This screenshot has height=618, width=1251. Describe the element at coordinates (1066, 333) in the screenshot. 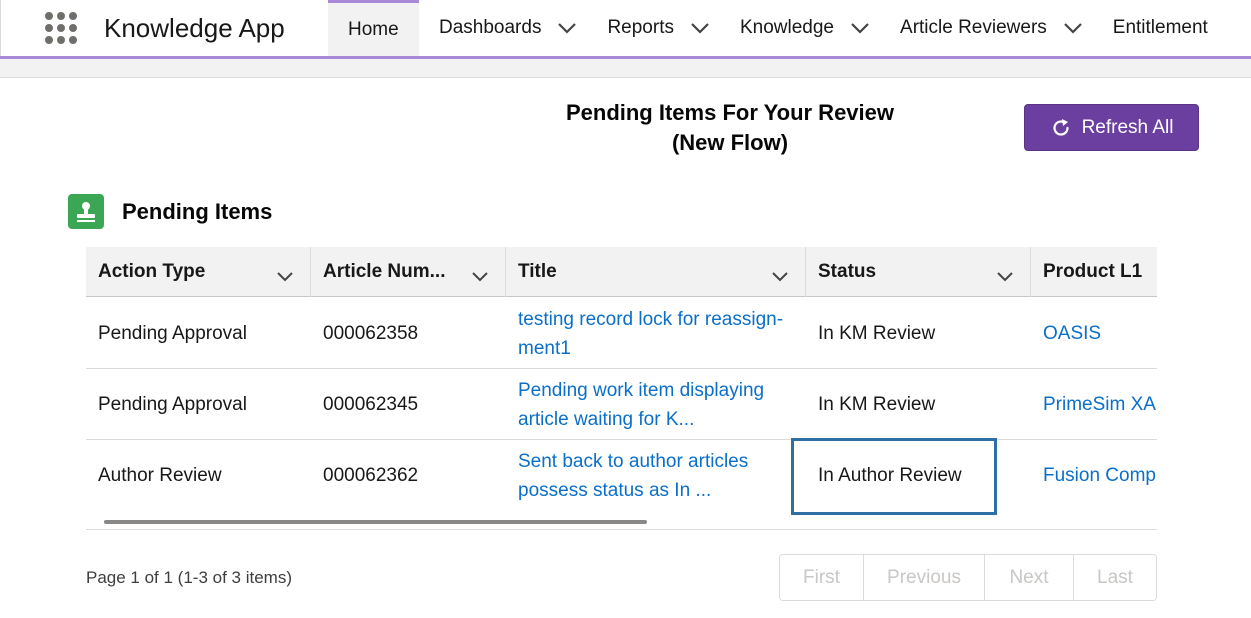

I see `cell-product-l1-link: OASIS` at that location.